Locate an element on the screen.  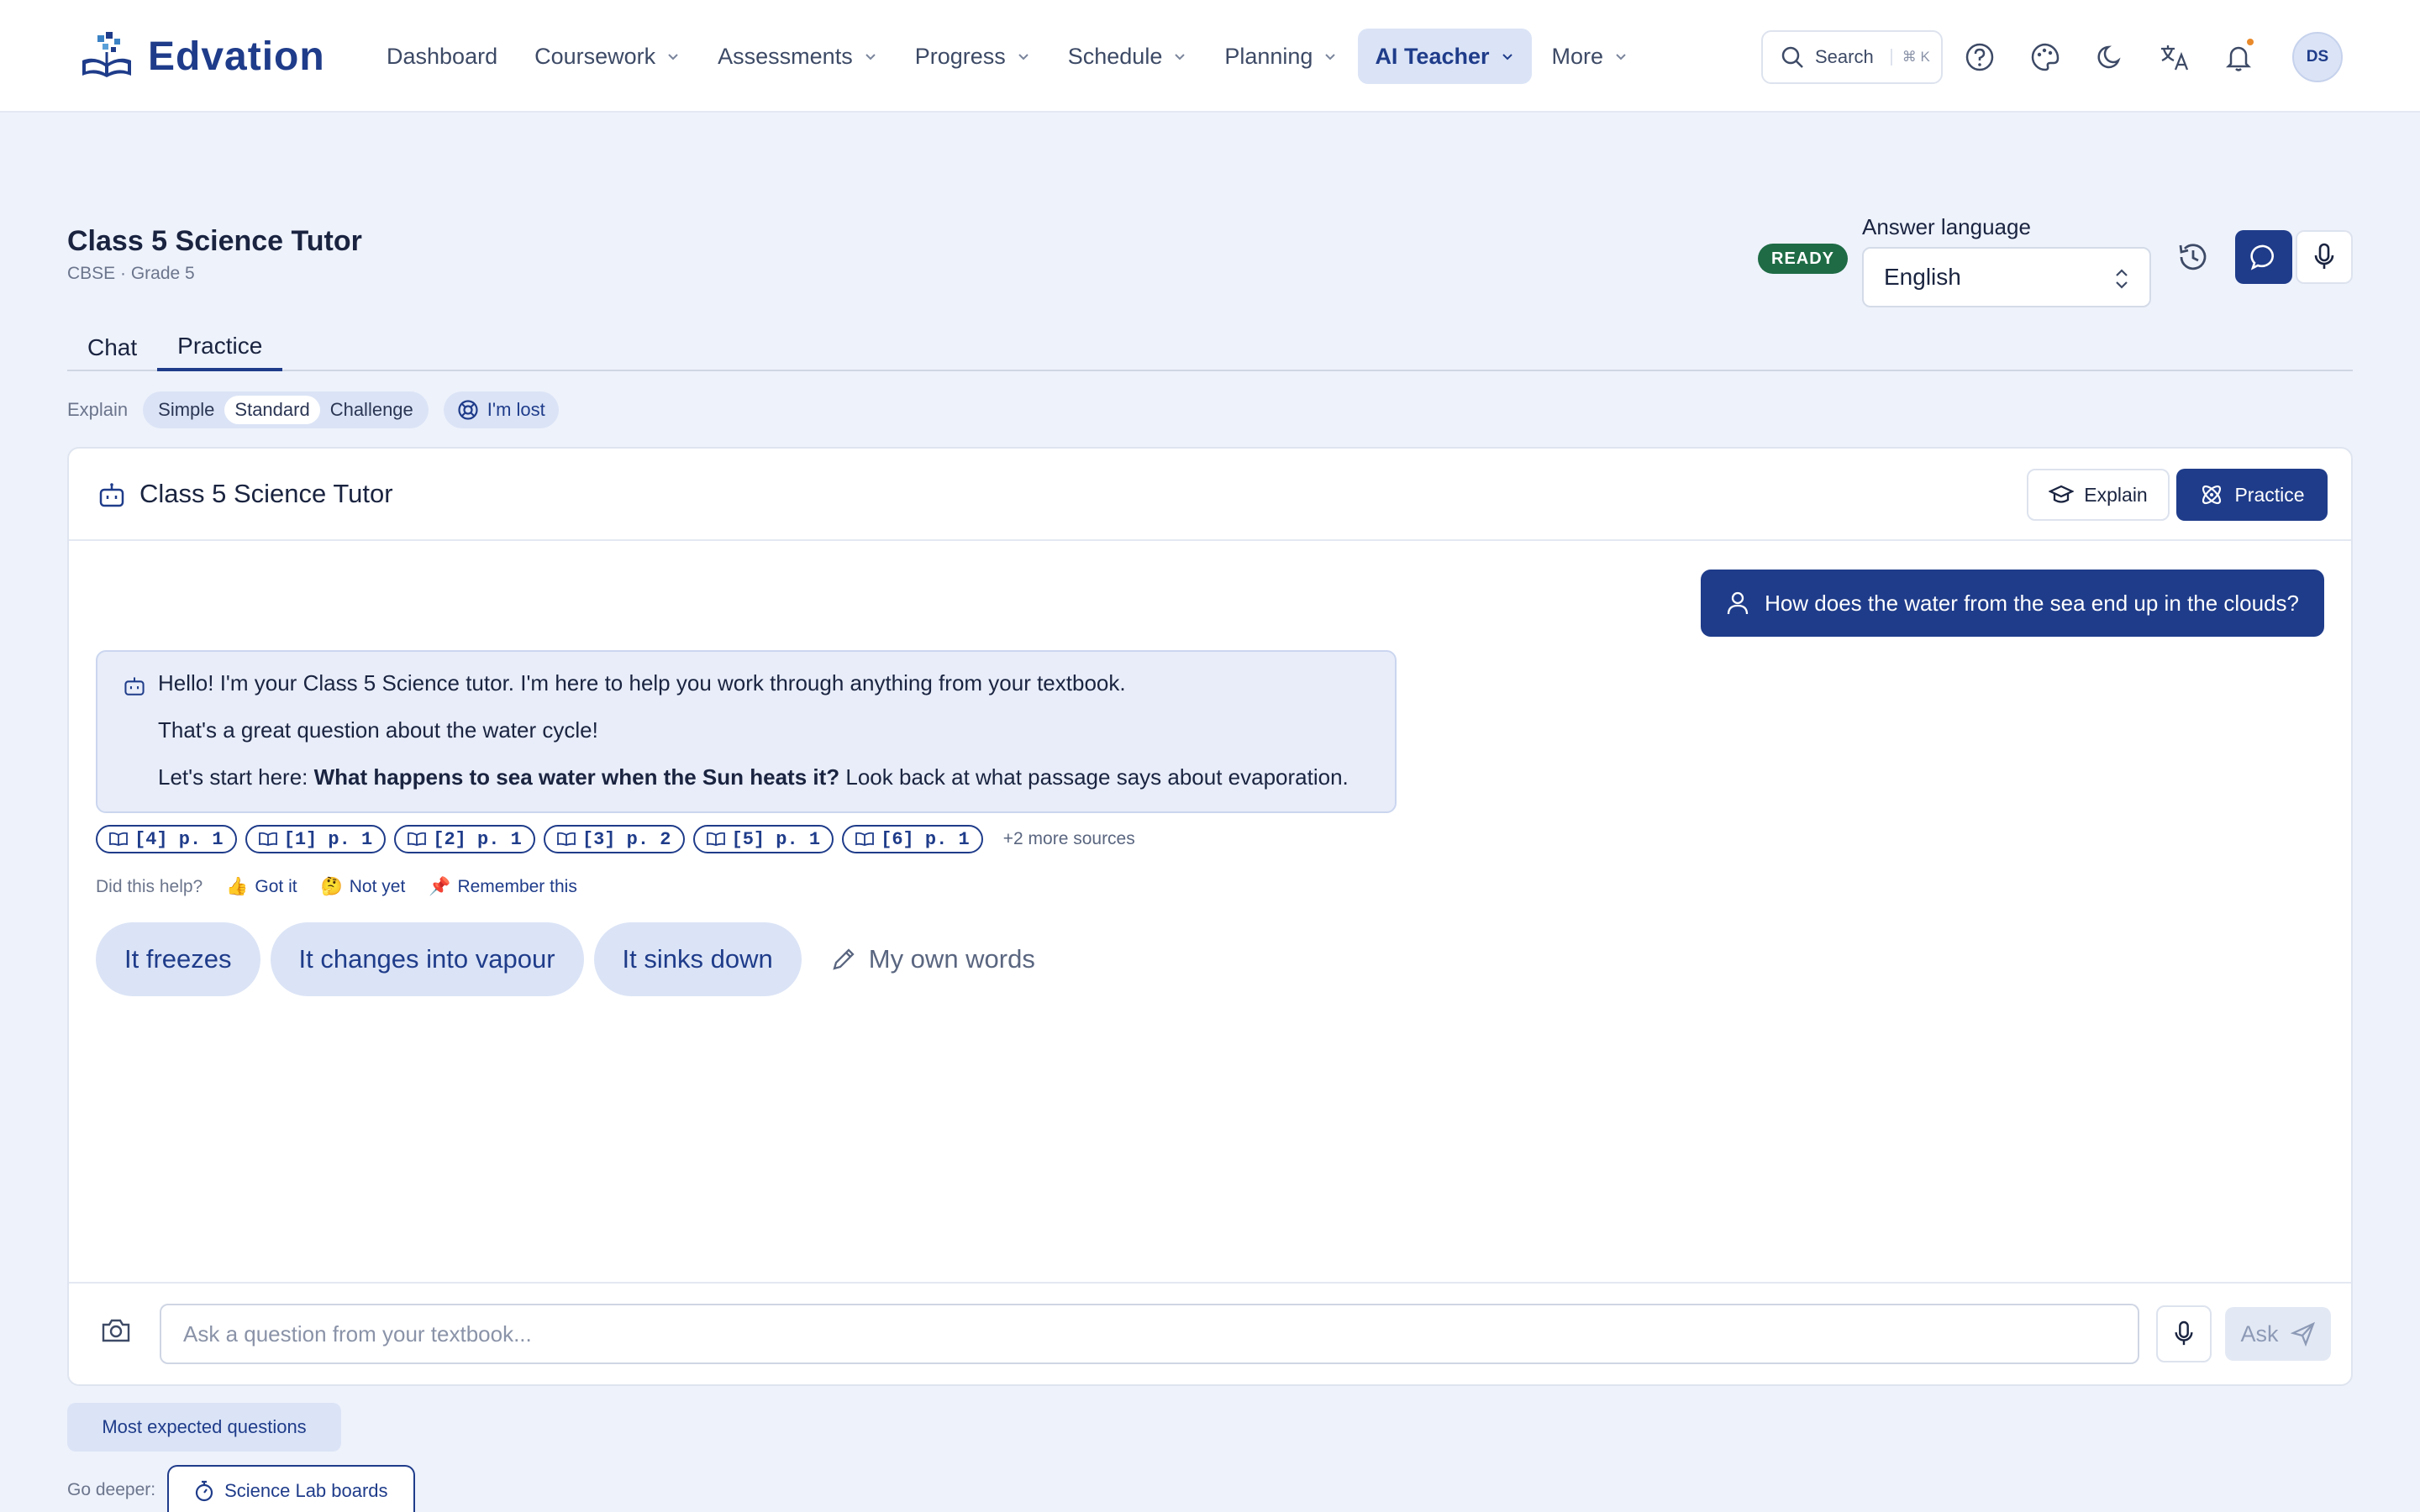
remember-this-button: 📌 Remember this is located at coordinates (503, 887).